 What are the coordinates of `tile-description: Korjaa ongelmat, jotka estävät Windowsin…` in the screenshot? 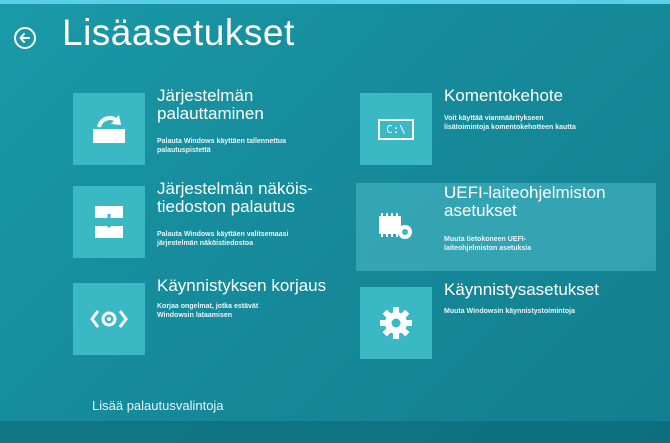 It's located at (208, 311).